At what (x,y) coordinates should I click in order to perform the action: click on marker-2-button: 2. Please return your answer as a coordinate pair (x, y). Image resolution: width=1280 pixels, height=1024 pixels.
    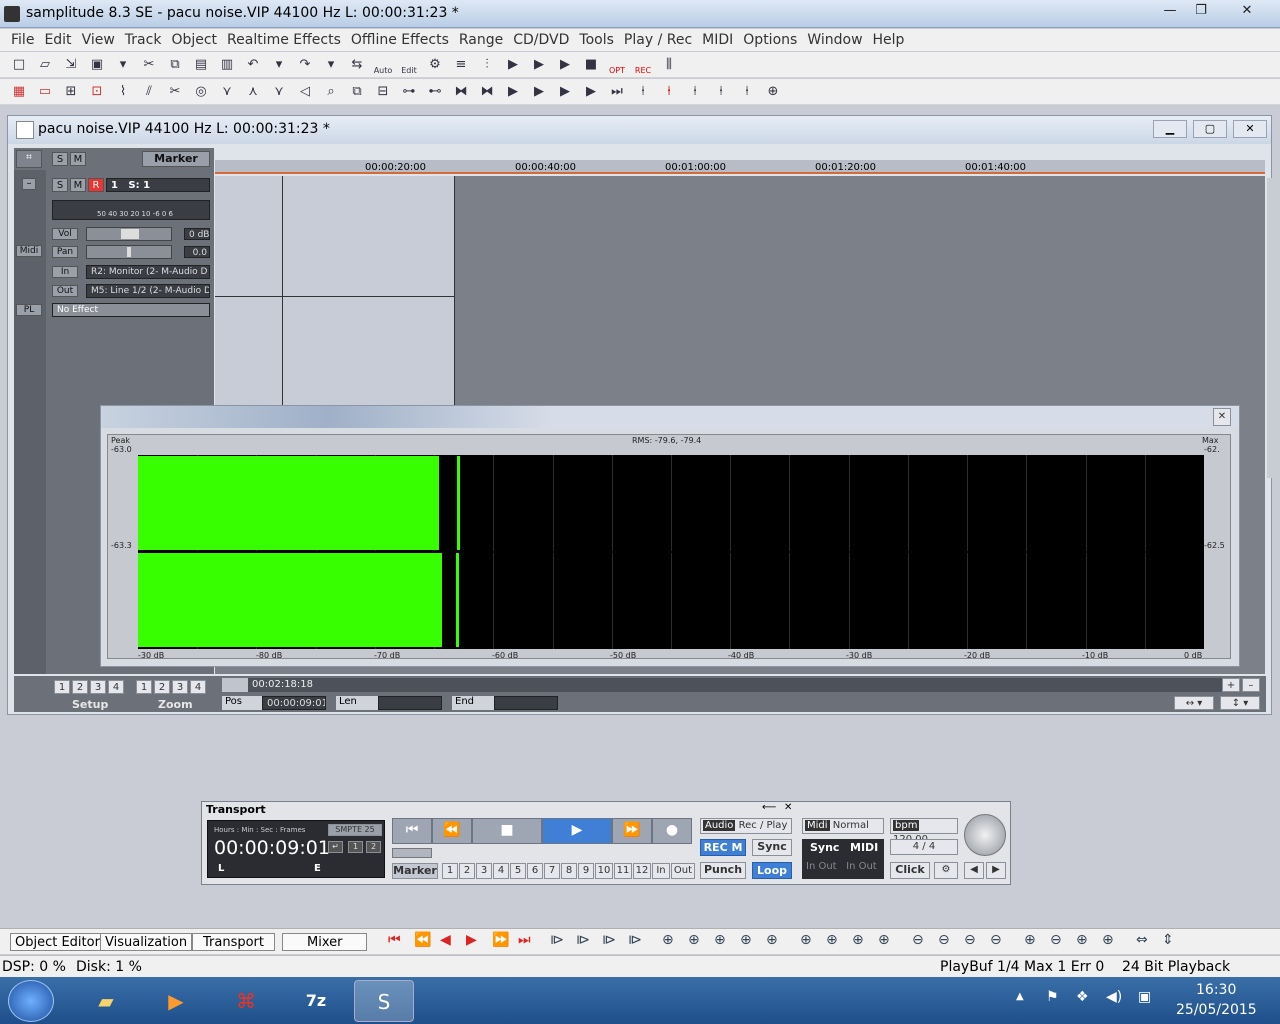
    Looking at the image, I should click on (467, 871).